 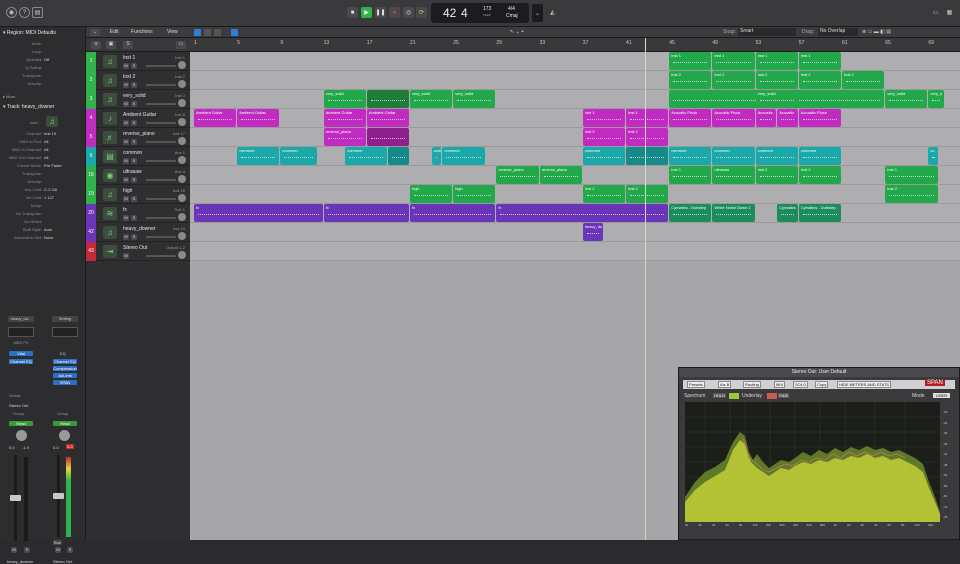 What do you see at coordinates (366, 12) in the screenshot?
I see `play-button: ▶` at bounding box center [366, 12].